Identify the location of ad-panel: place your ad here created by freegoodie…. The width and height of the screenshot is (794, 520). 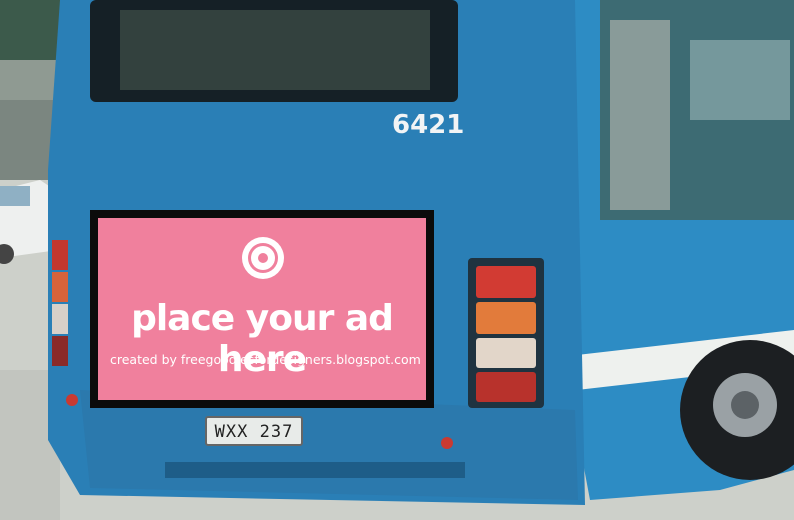
(262, 309).